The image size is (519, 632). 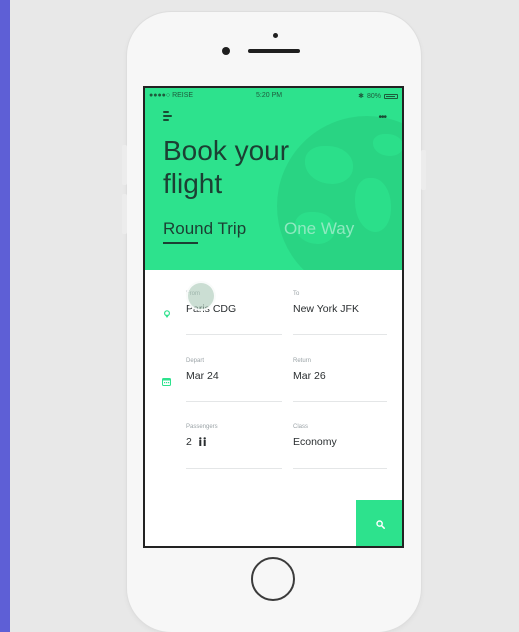 What do you see at coordinates (315, 442) in the screenshot?
I see `class-value: Economy` at bounding box center [315, 442].